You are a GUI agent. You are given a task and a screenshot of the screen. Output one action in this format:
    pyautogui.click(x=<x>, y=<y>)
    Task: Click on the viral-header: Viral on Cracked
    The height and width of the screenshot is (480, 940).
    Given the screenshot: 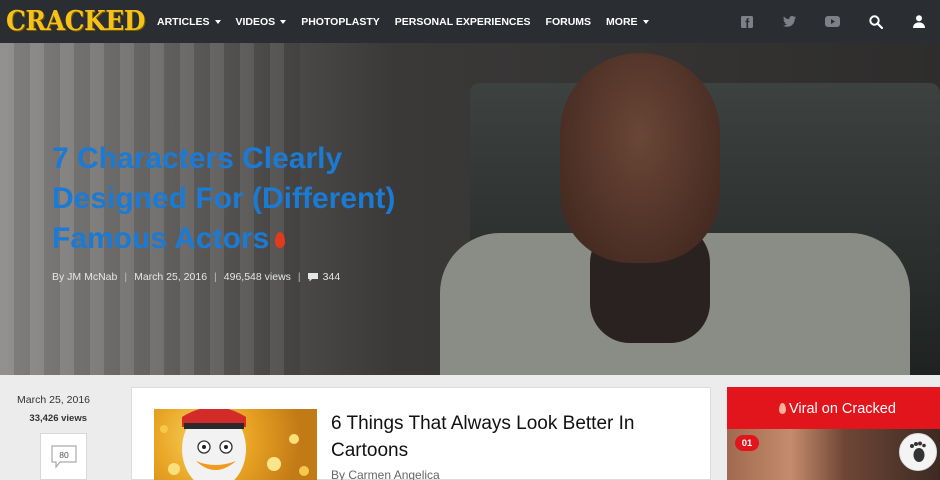 What is the action you would take?
    pyautogui.click(x=833, y=408)
    